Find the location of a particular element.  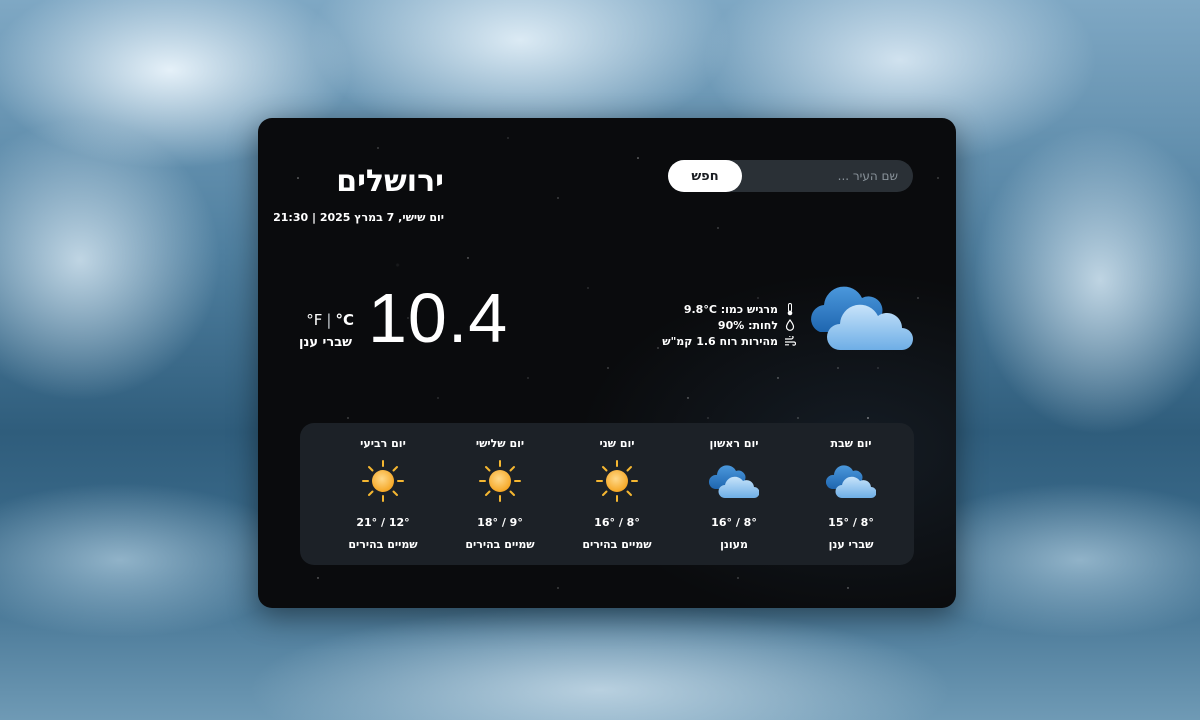

humidity-text: לחות: 90% is located at coordinates (747, 325).